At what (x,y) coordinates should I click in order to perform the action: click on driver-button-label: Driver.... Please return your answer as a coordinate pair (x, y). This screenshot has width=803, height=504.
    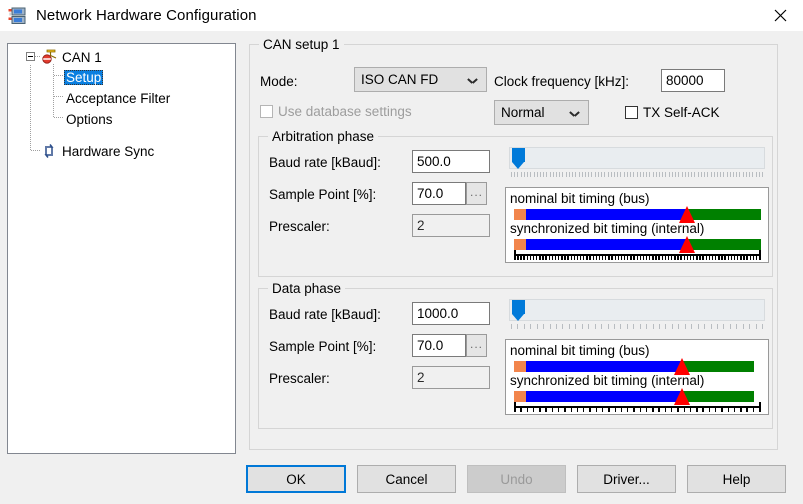
    Looking at the image, I should click on (626, 479).